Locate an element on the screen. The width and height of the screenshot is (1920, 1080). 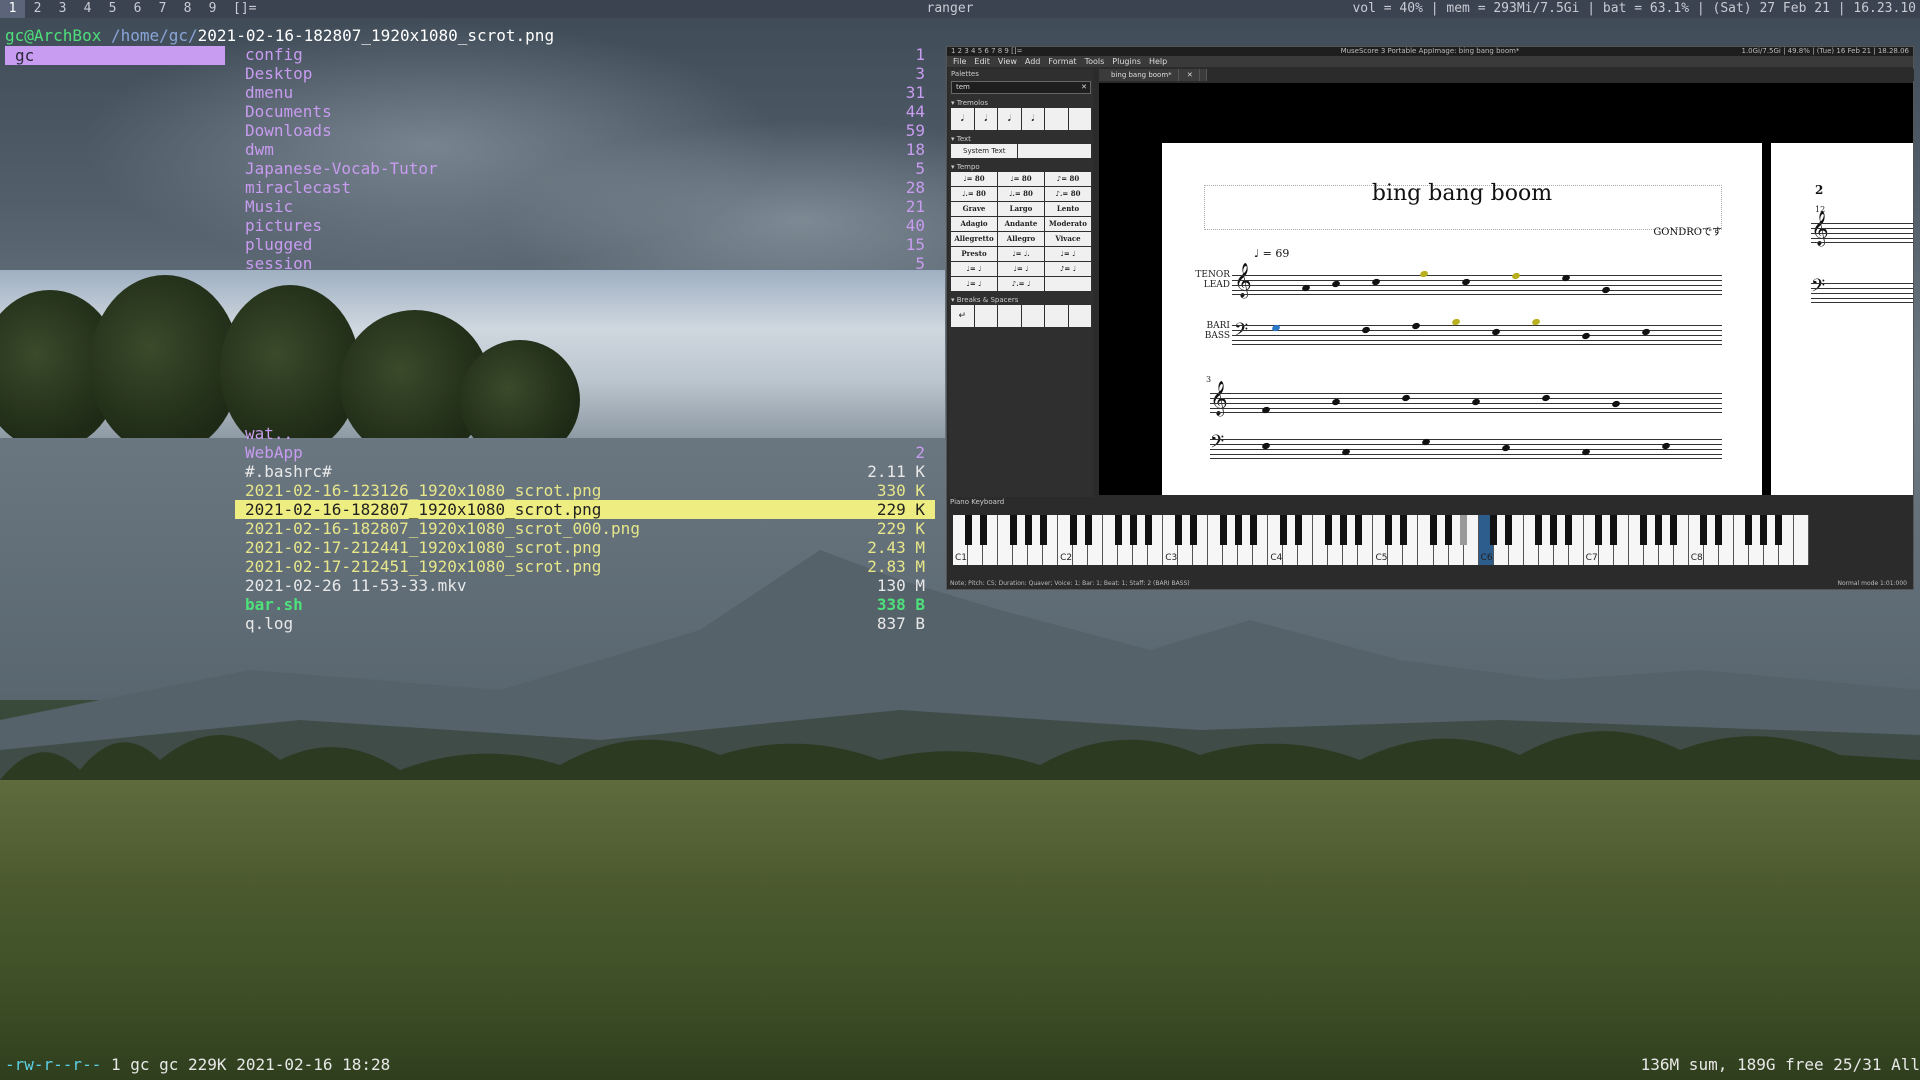
menu-add: Add is located at coordinates (1033, 61).